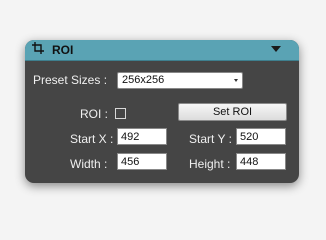 Image resolution: width=326 pixels, height=240 pixels. What do you see at coordinates (70, 80) in the screenshot?
I see `preset-sizes-label: Preset Sizes :` at bounding box center [70, 80].